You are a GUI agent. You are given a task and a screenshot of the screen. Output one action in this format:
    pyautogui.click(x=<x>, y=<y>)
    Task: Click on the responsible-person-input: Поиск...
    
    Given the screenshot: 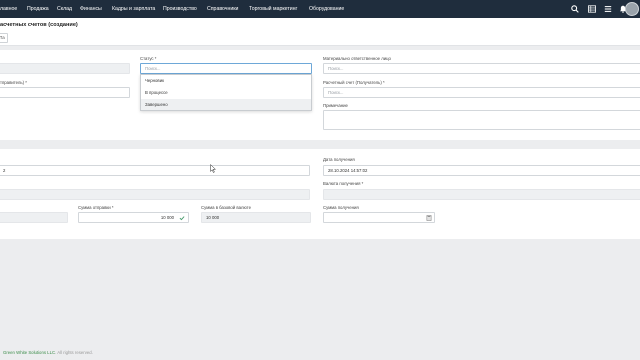 What is the action you would take?
    pyautogui.click(x=481, y=68)
    